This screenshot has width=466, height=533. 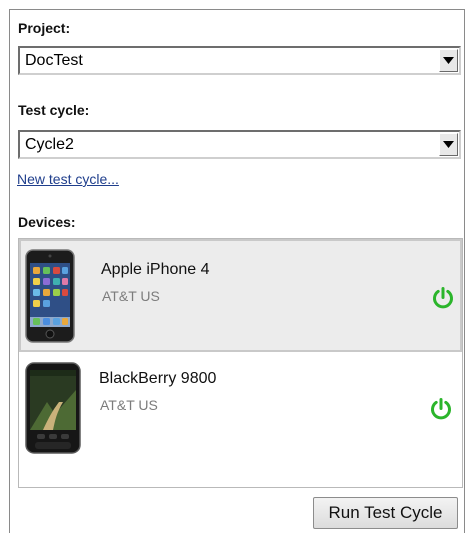 I want to click on devices-label: Devices:, so click(x=47, y=222).